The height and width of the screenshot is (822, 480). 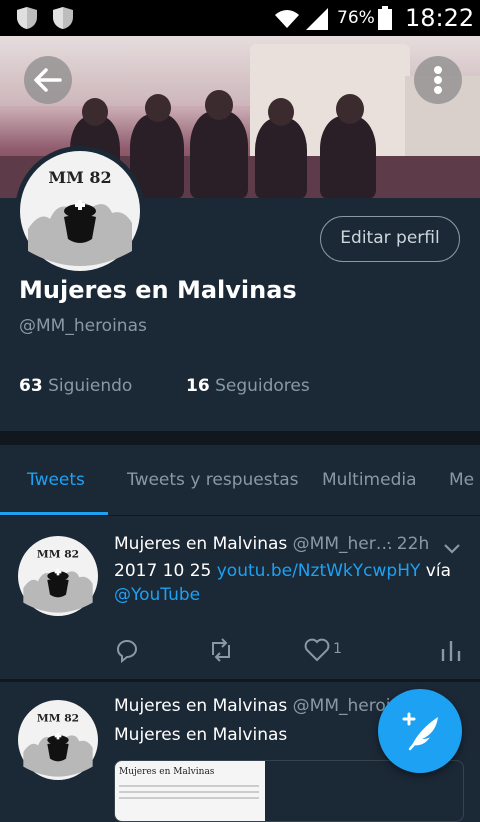 I want to click on back-button, so click(x=48, y=80).